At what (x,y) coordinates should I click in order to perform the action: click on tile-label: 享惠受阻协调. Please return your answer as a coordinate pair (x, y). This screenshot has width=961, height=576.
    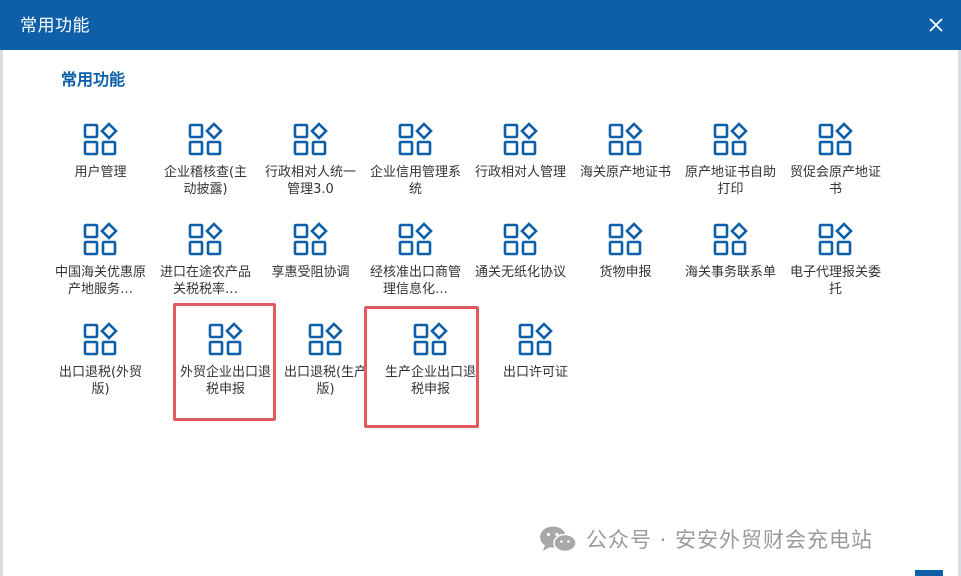
    Looking at the image, I should click on (310, 272).